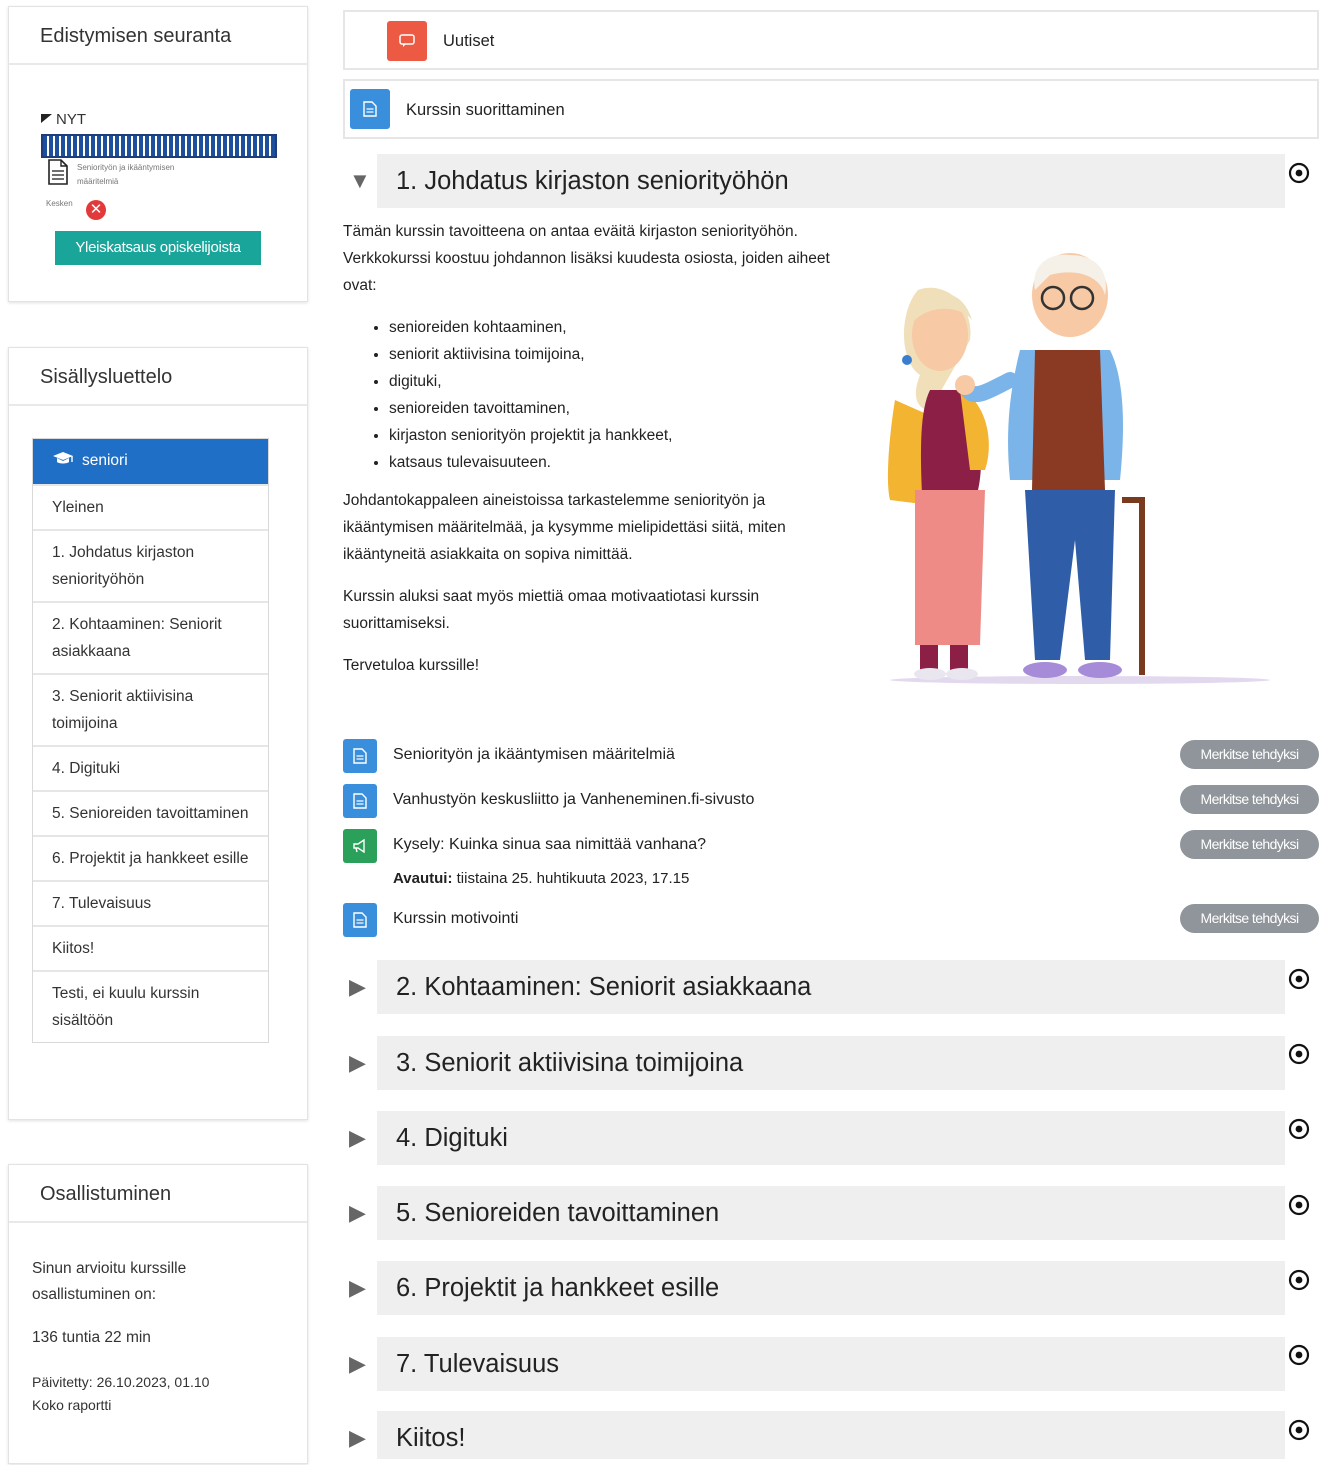  I want to click on collapse-arrow-icon: ▼, so click(360, 181).